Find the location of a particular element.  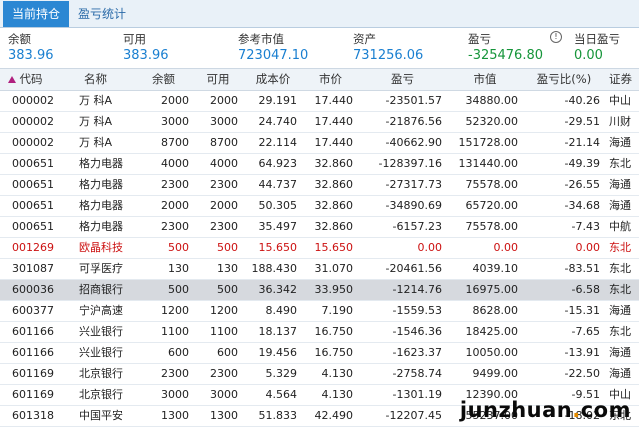

cell-cost: 8.490 is located at coordinates (281, 310).